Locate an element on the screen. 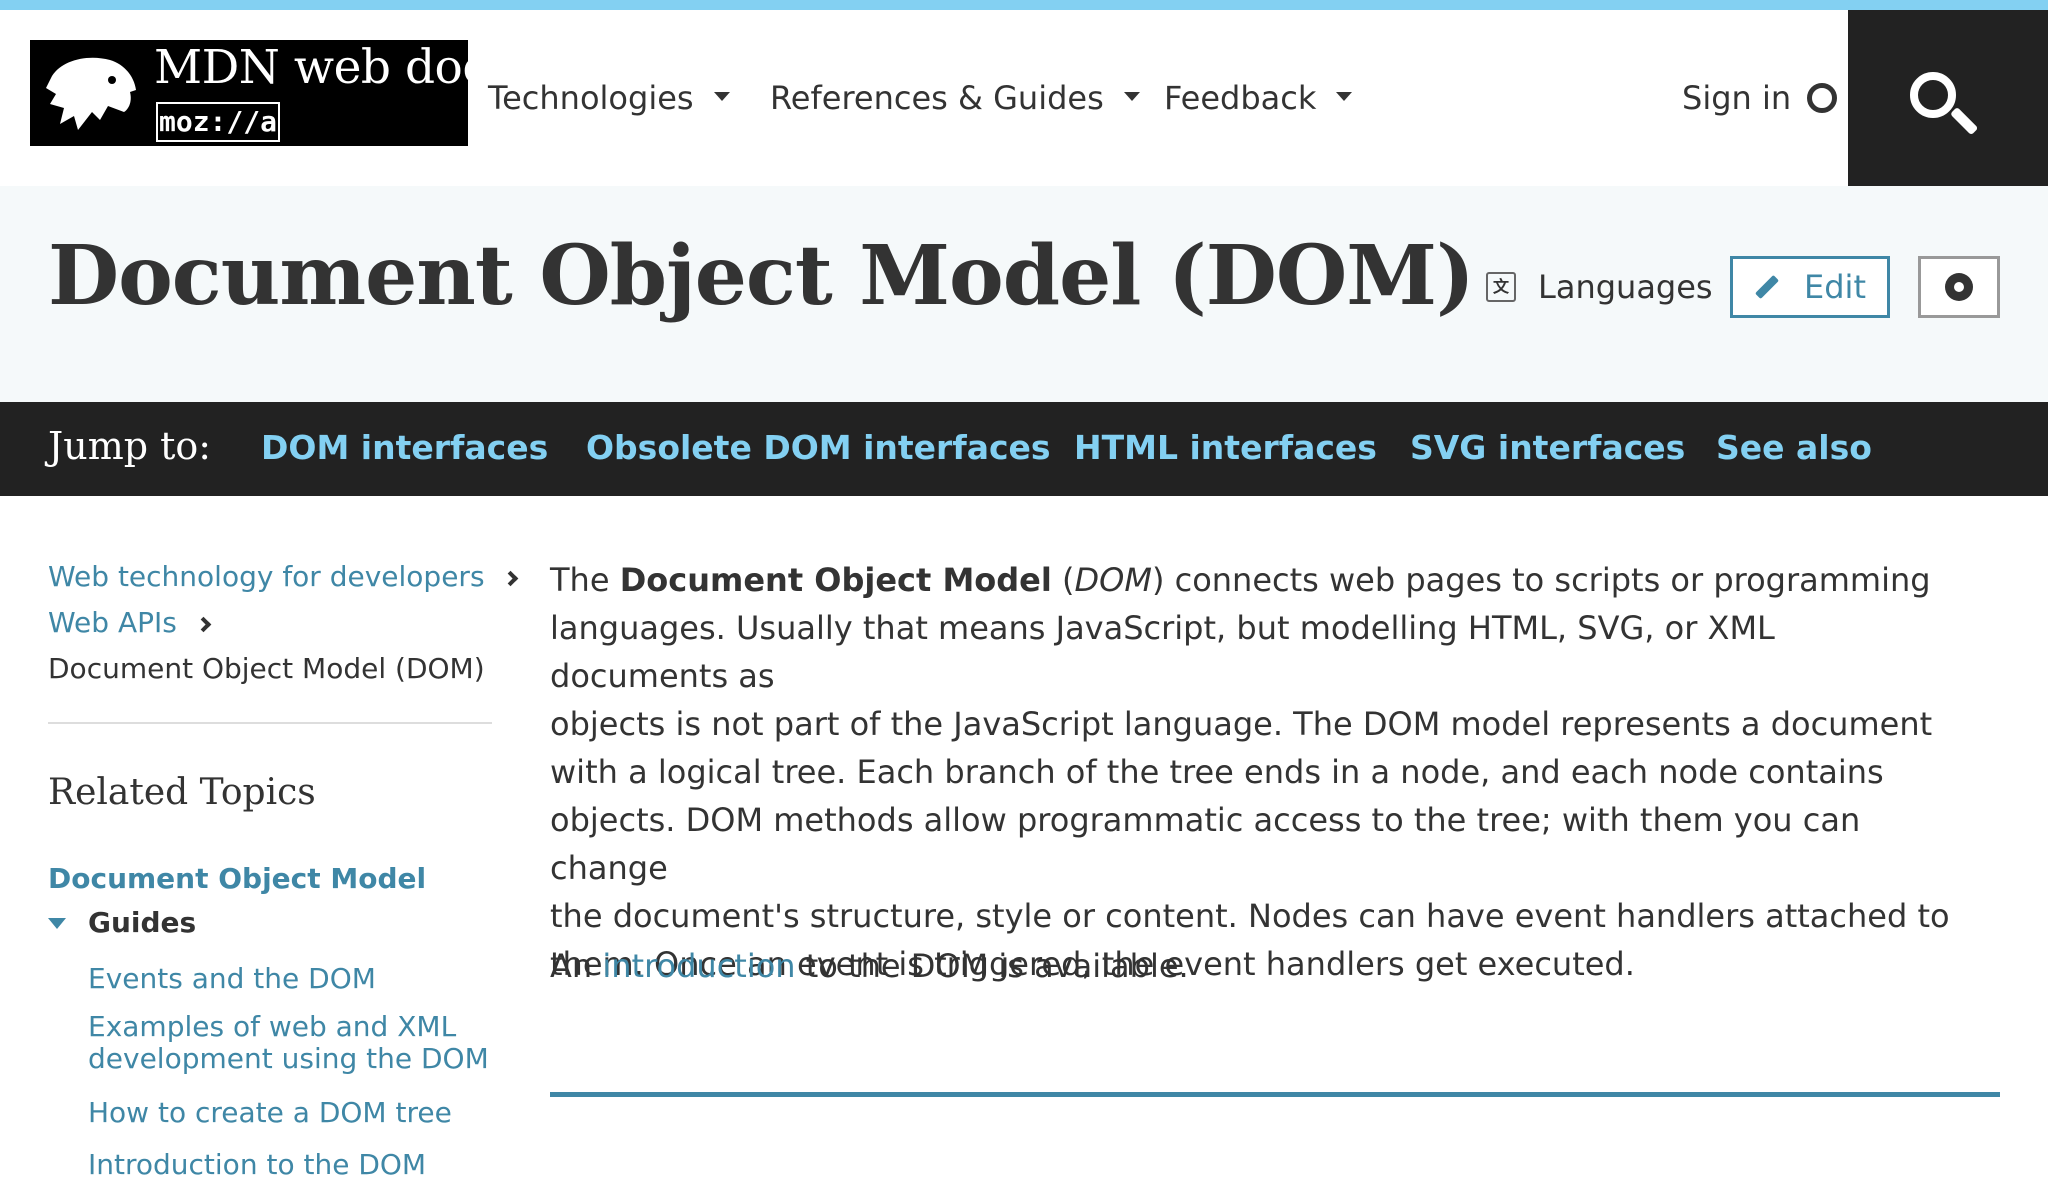 This screenshot has height=1190, width=2048. breadcrumb-current: Document Object Model (DOM) is located at coordinates (266, 668).